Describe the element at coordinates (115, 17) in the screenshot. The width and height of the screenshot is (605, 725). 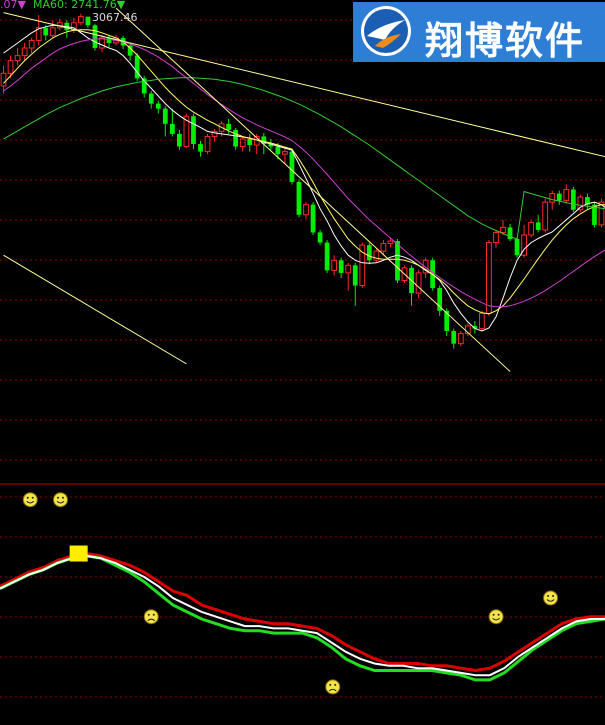
I see `marked-price-label: 3067.46` at that location.